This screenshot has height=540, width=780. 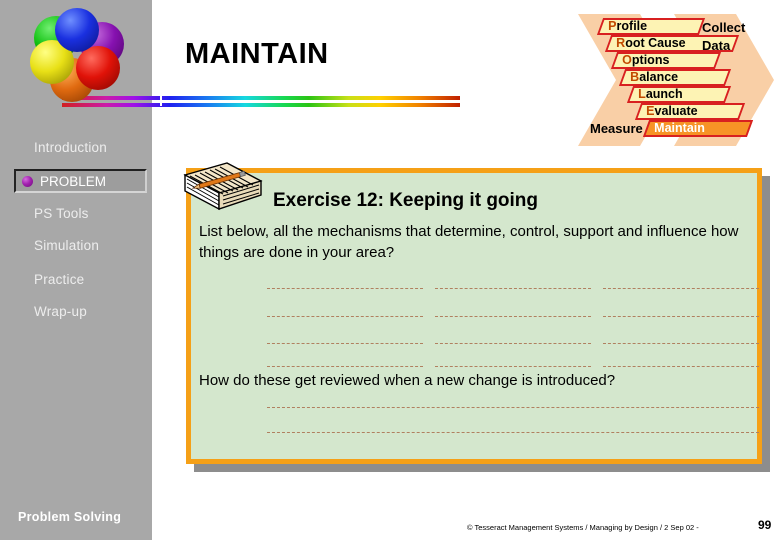 What do you see at coordinates (223, 186) in the screenshot?
I see `notepad-pencil-icon` at bounding box center [223, 186].